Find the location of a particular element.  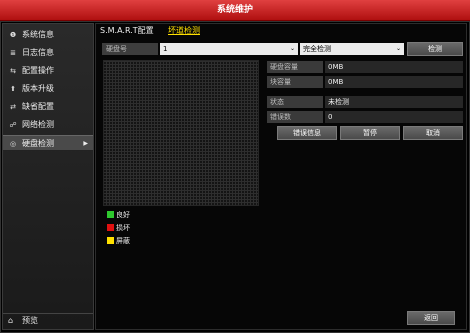

sidebar-item-upgrade: ⬆ 版本升级 is located at coordinates (48, 89).